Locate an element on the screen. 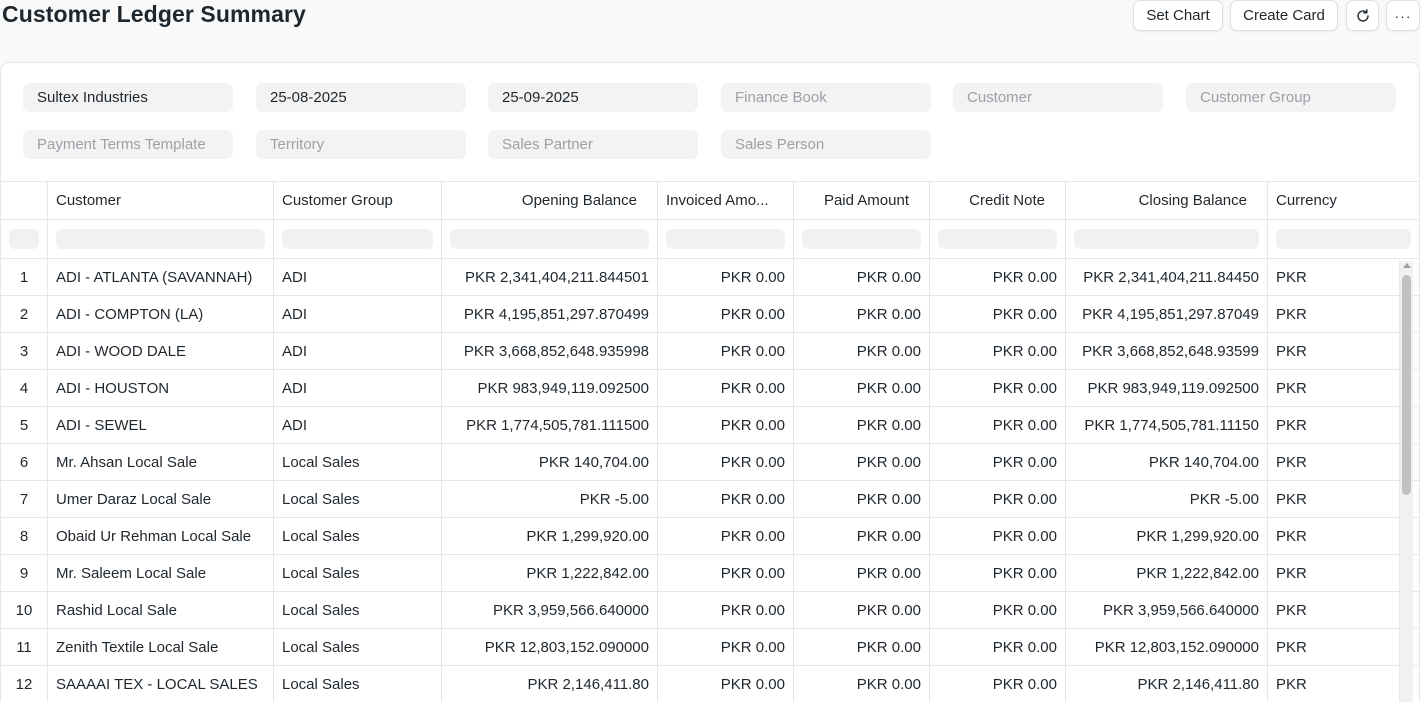 Image resolution: width=1420 pixels, height=702 pixels. customer-cell: ADI - HOUSTON is located at coordinates (161, 388).